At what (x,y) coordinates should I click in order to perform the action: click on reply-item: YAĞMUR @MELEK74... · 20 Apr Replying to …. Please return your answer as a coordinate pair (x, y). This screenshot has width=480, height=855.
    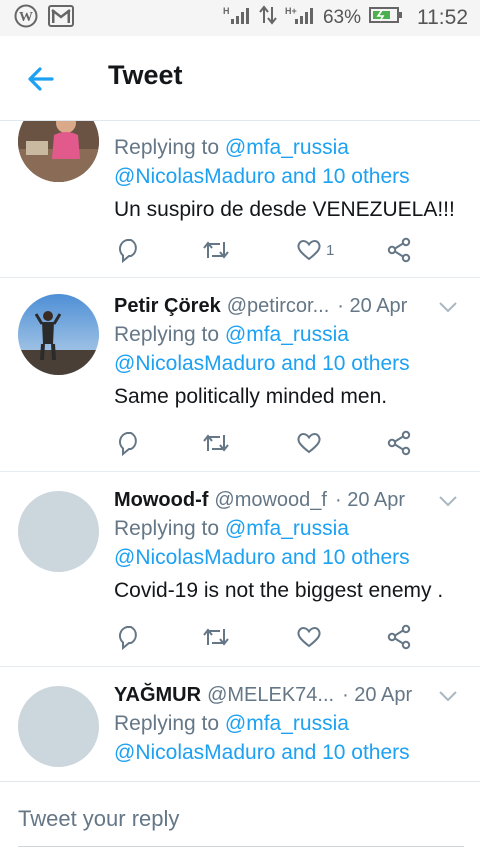
    Looking at the image, I should click on (240, 723).